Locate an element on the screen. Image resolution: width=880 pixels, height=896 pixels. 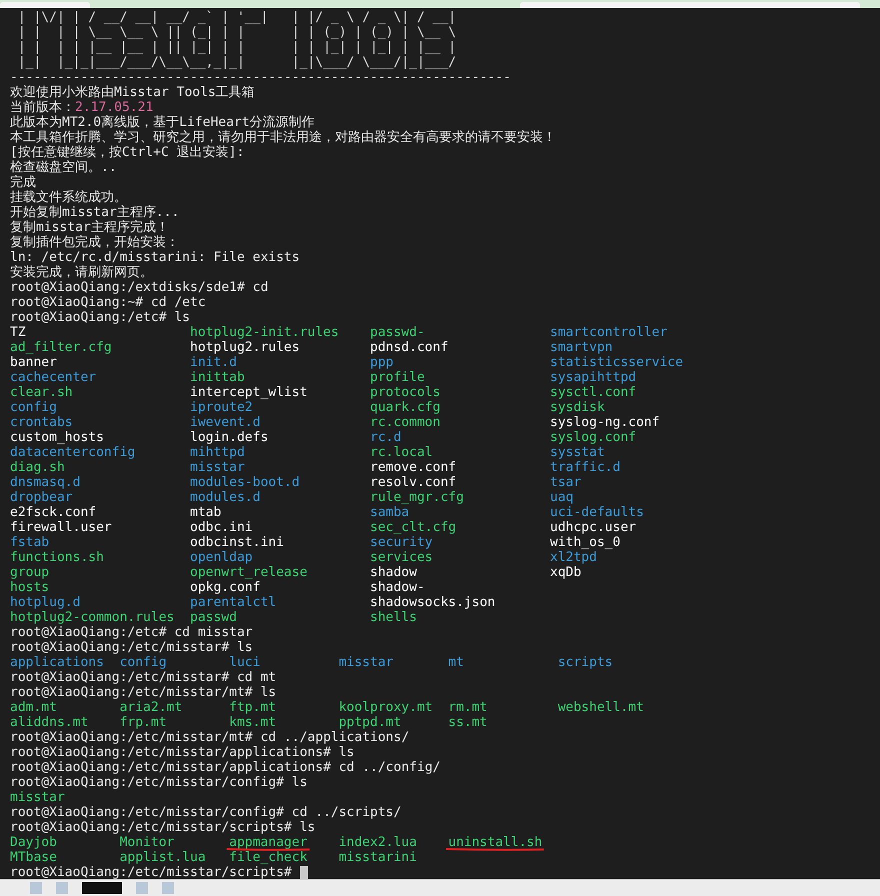
terminal-line: root@XiaoQiang:/extdisks/sde1# cd is located at coordinates (139, 287).